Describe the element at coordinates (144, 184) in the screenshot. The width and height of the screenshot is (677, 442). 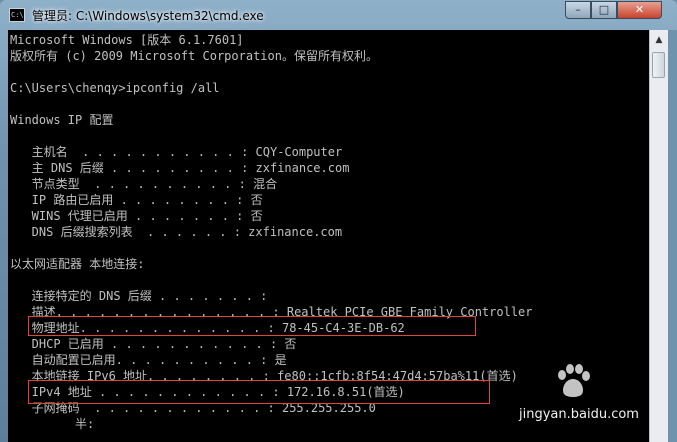
I see `console-line: 节点类型 . . . . . . . . . . : 混合` at that location.